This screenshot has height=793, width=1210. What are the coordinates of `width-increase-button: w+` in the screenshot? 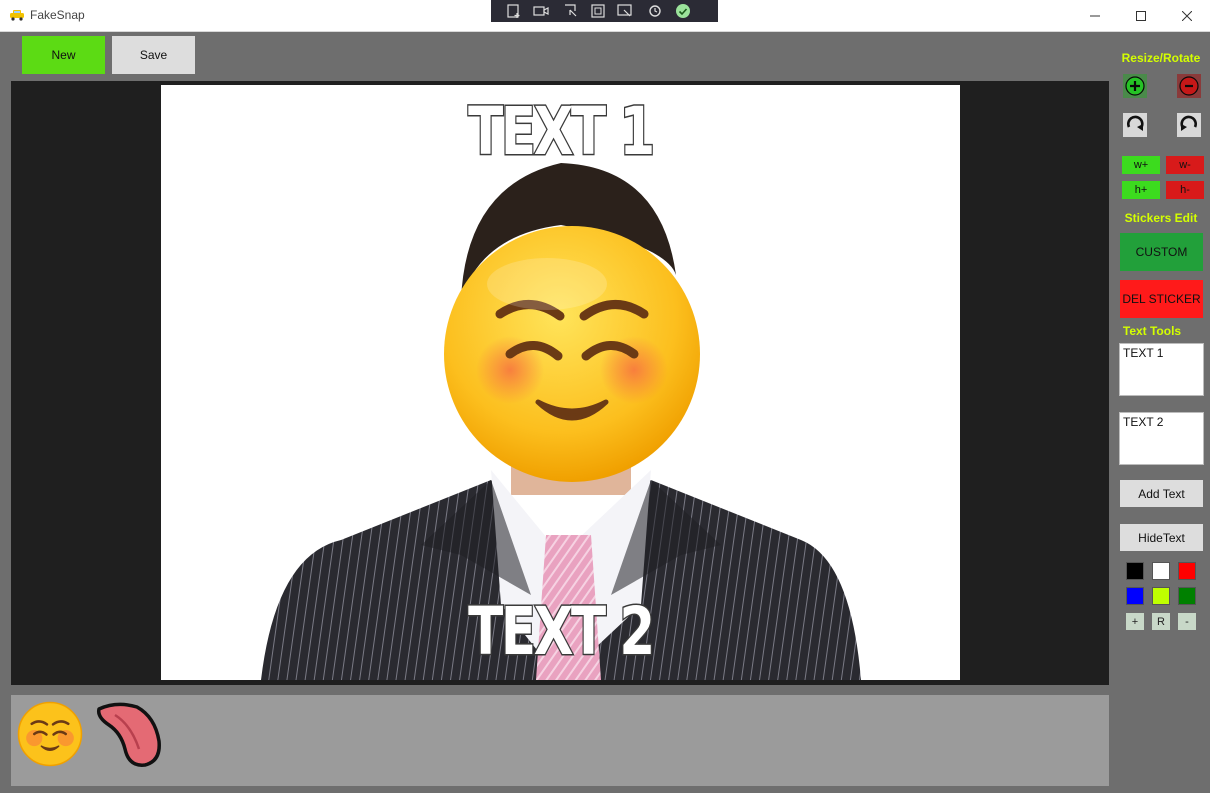 It's located at (1141, 165).